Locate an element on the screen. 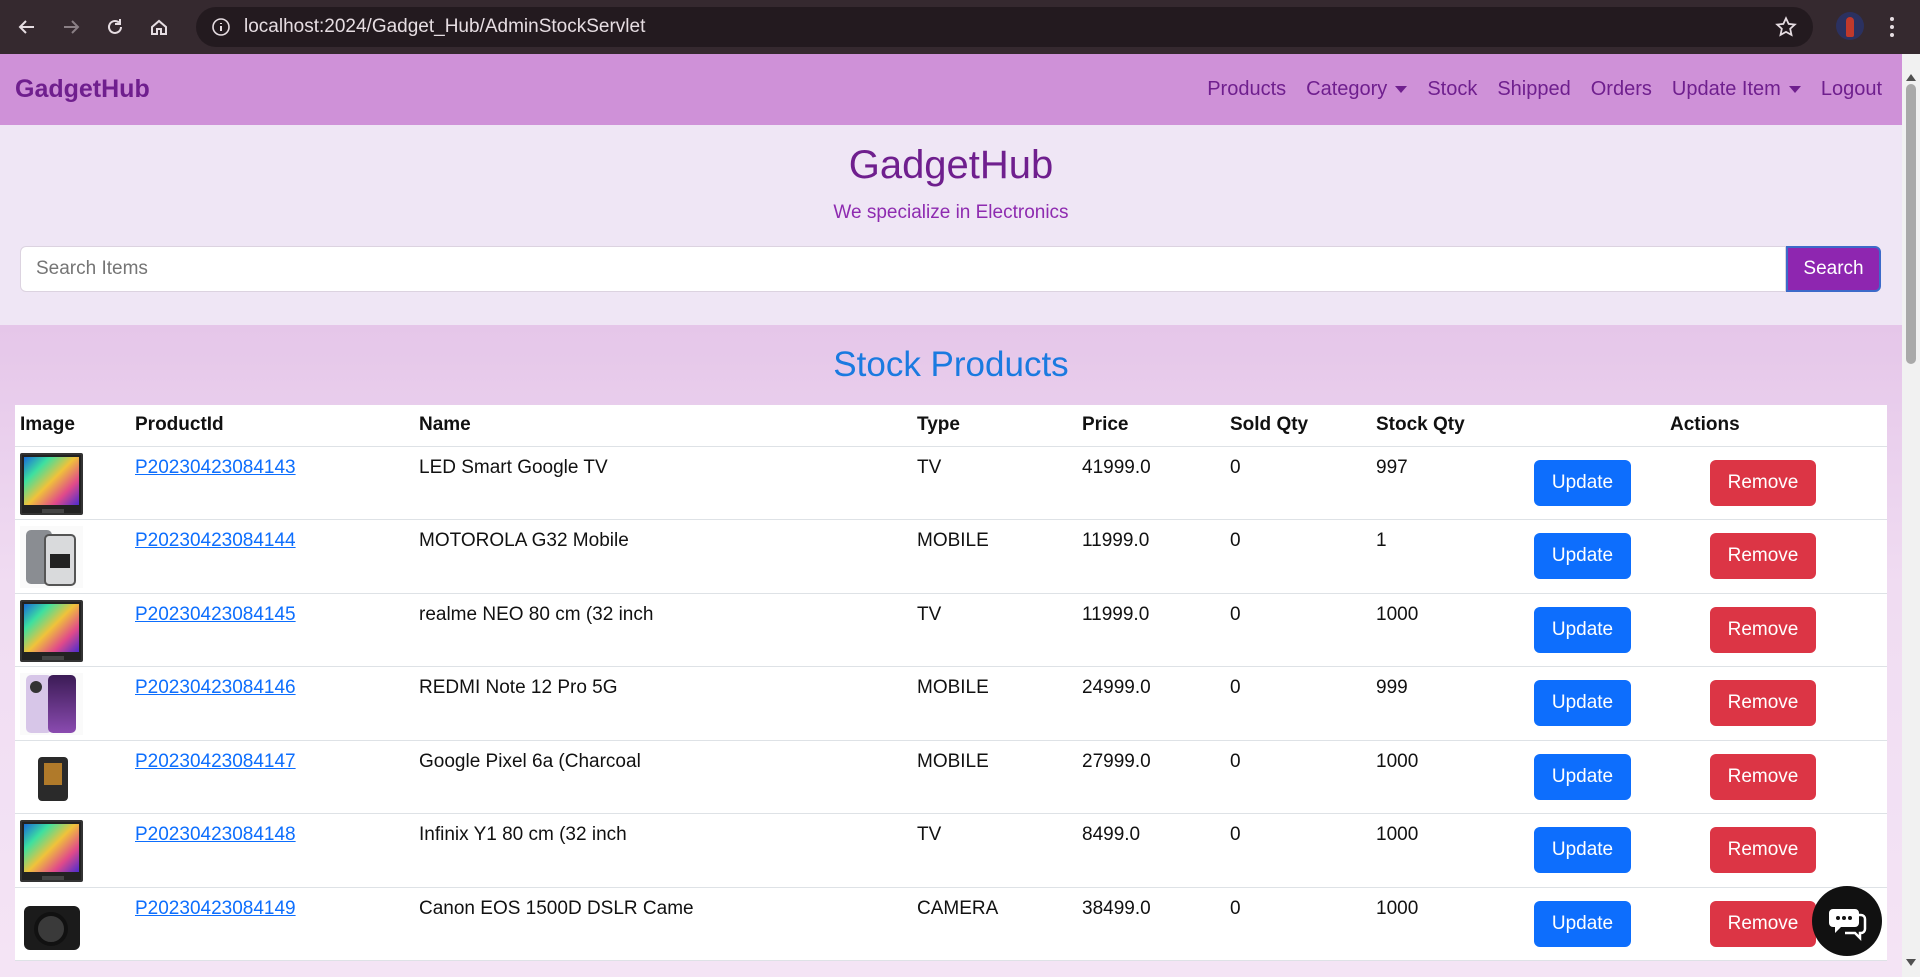  cell-name: realme NEO 80 cm (32 inch is located at coordinates (663, 630).